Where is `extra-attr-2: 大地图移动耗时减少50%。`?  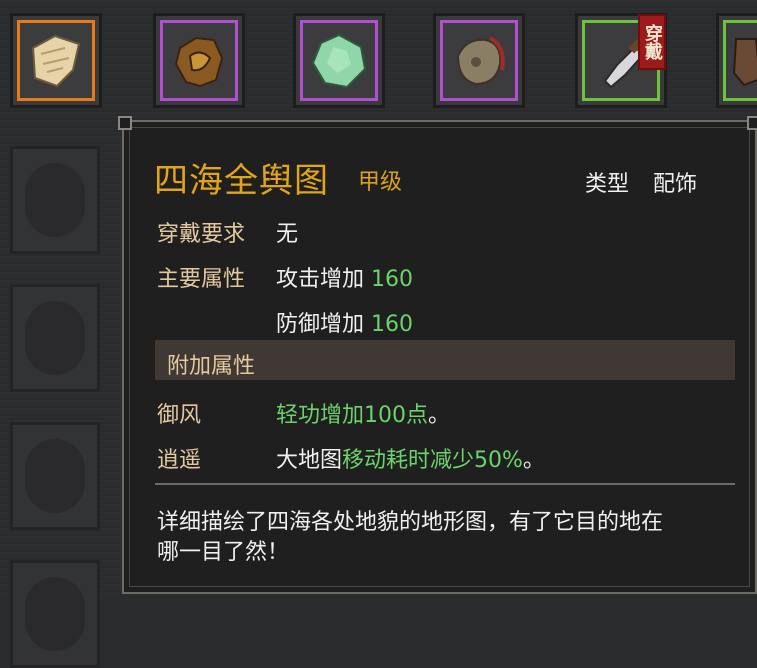
extra-attr-2: 大地图移动耗时减少50%。 is located at coordinates (410, 458).